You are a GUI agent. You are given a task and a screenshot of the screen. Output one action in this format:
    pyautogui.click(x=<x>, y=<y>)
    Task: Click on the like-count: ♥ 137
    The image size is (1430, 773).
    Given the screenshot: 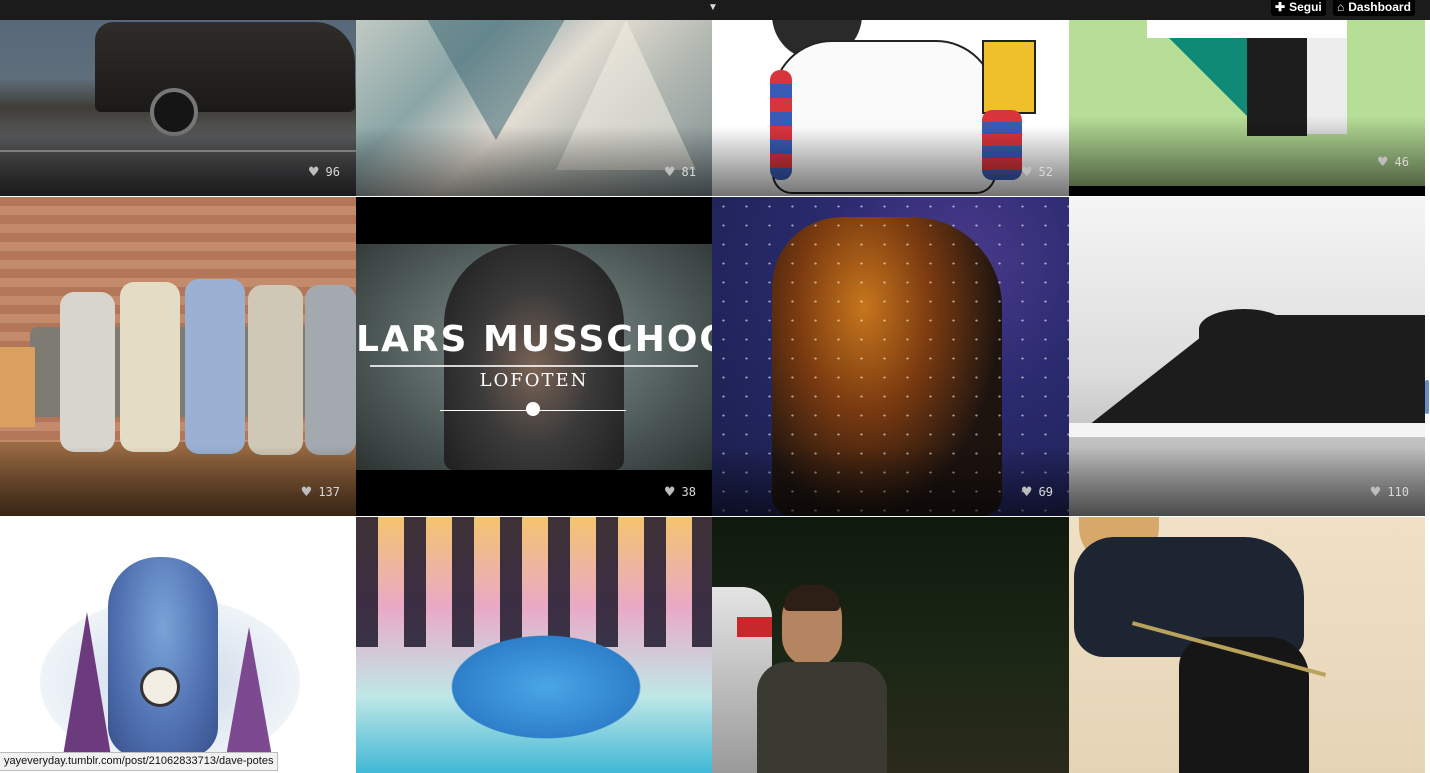 What is the action you would take?
    pyautogui.click(x=320, y=492)
    